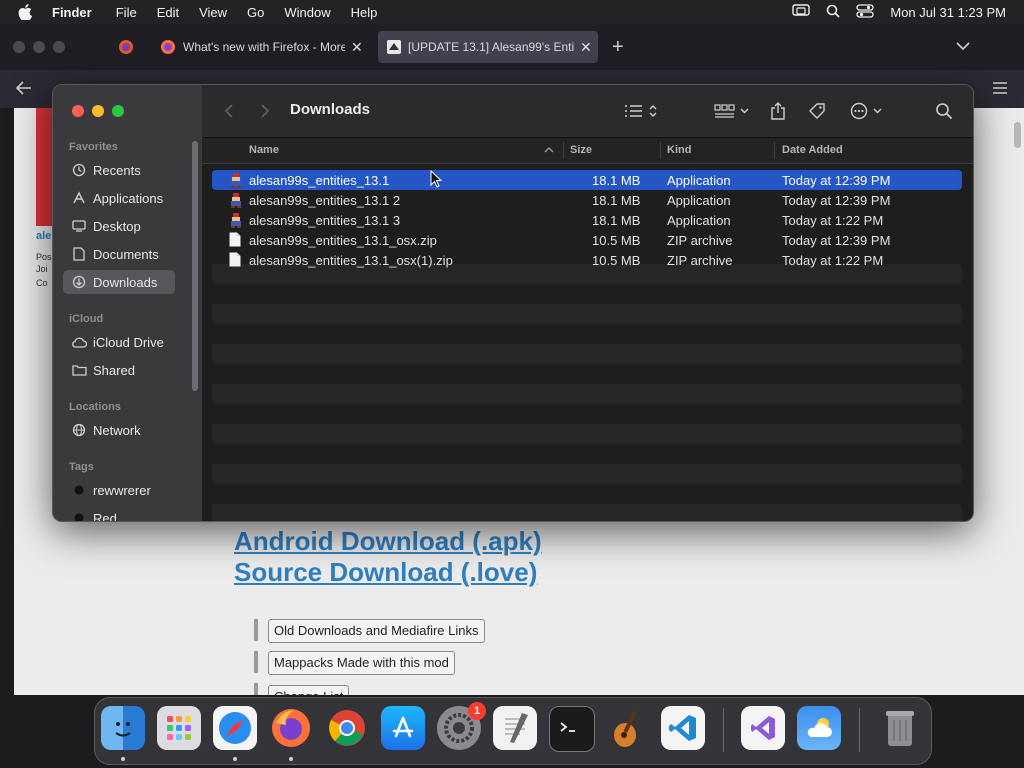  Describe the element at coordinates (59, 47) in the screenshot. I see `firefox-zoom-light` at that location.